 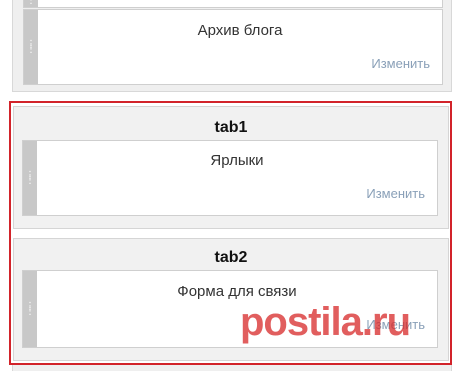 I want to click on watermark-logo: postila.ru, so click(x=325, y=322).